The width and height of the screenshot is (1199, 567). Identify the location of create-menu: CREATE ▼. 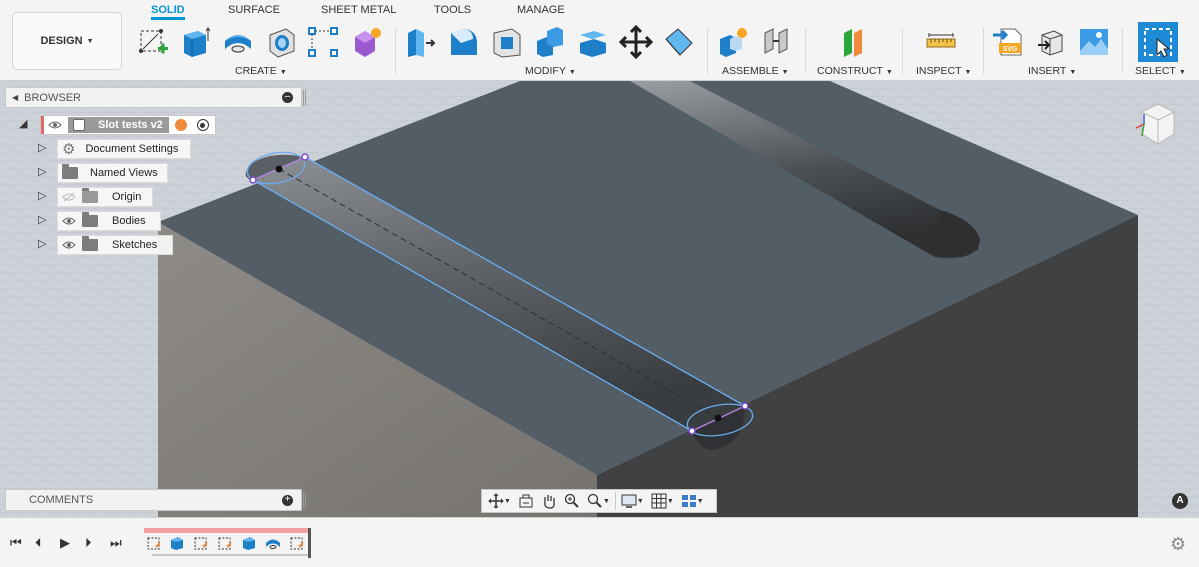
(261, 71).